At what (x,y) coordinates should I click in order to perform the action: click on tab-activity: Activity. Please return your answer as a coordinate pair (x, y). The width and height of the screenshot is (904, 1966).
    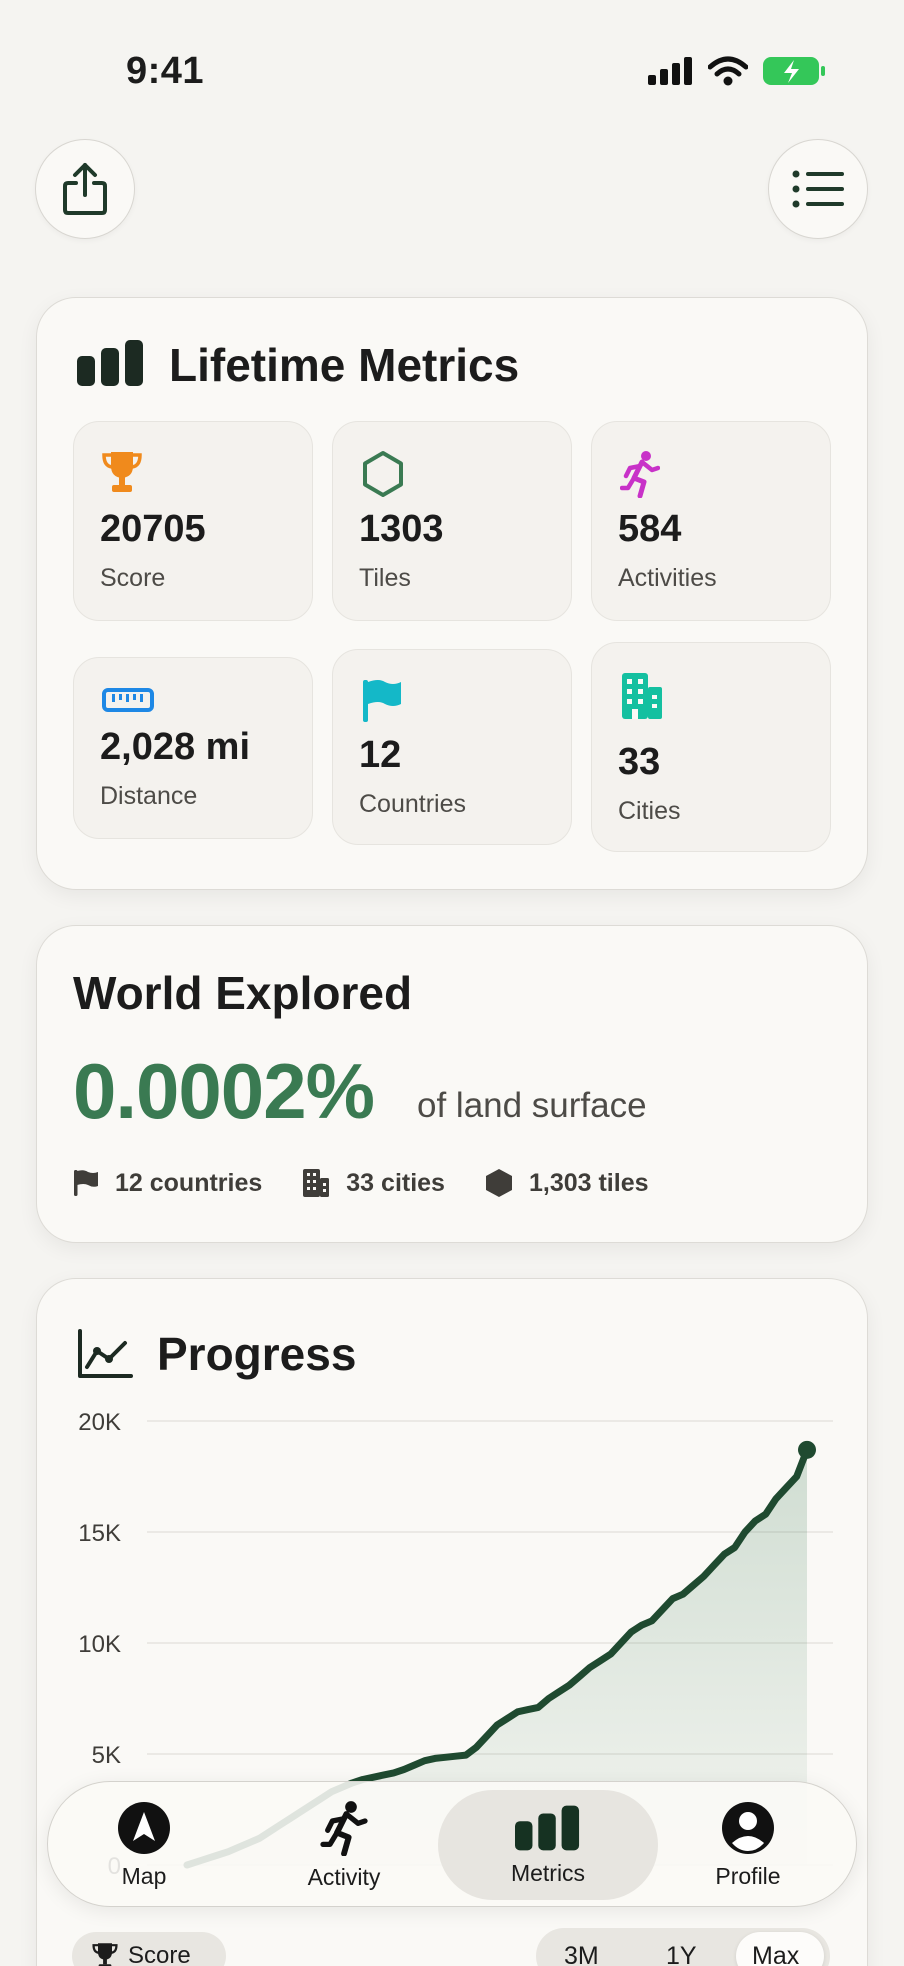
    Looking at the image, I should click on (344, 1845).